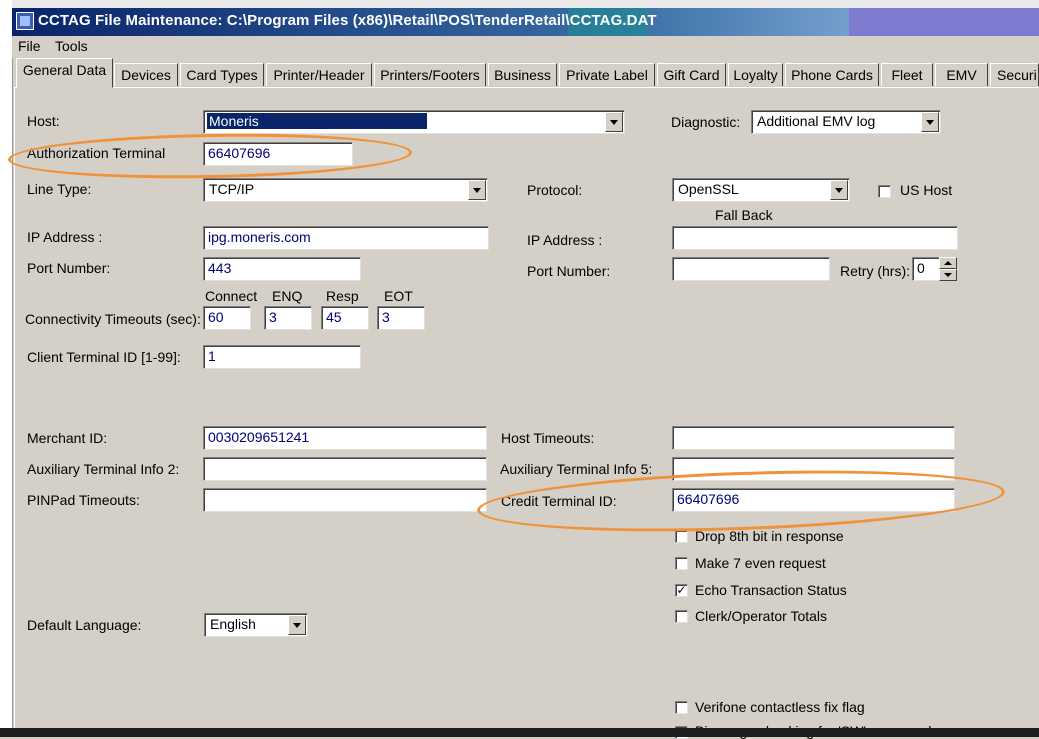 Image resolution: width=1039 pixels, height=739 pixels. Describe the element at coordinates (548, 438) in the screenshot. I see `host-timeouts-label: Host Timeouts:` at that location.